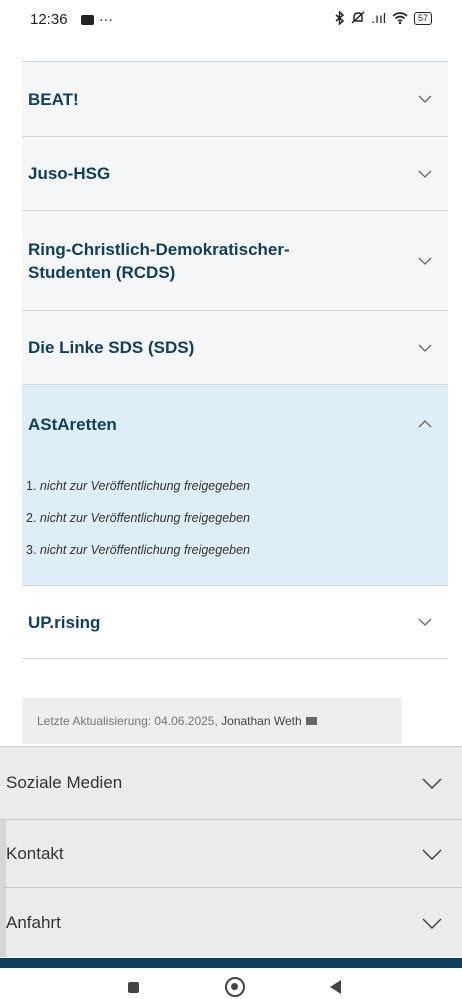 The image size is (462, 999). I want to click on accordion-item-uprising: UP.rising, so click(235, 622).